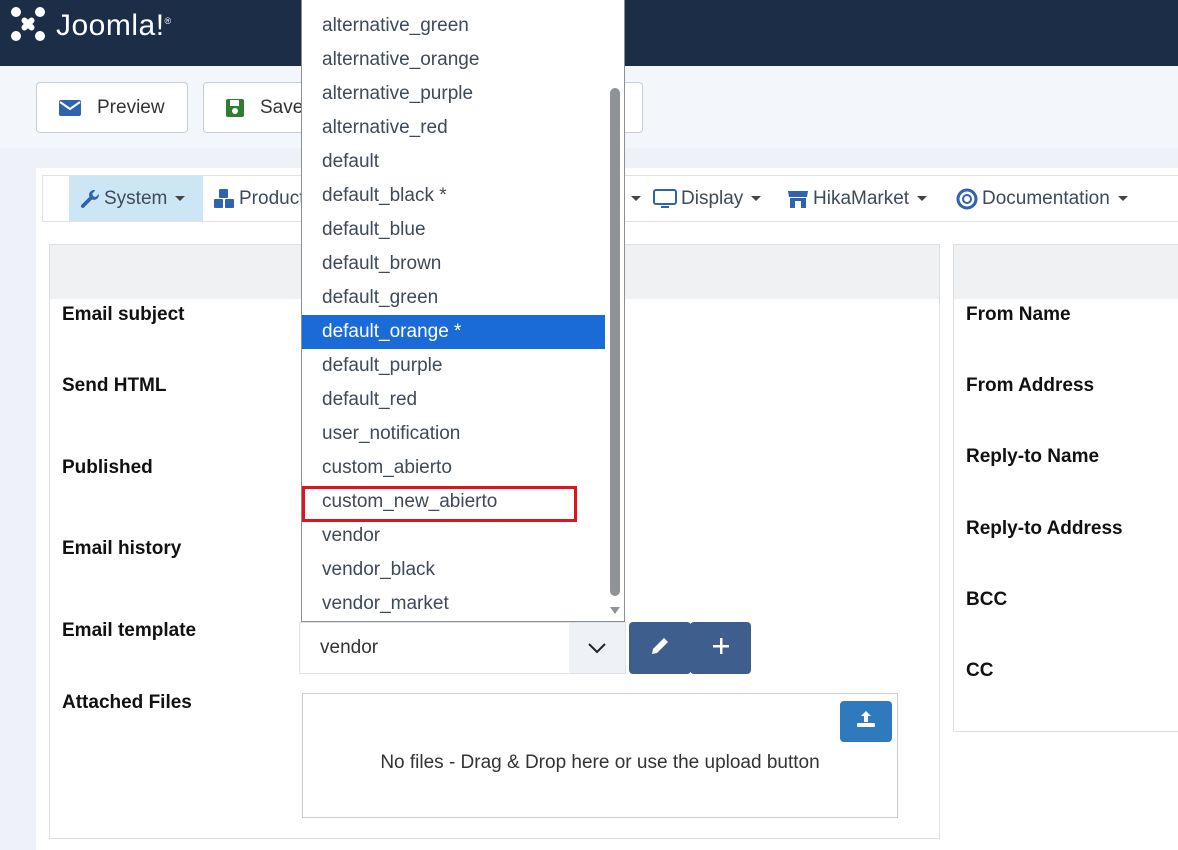 This screenshot has height=850, width=1178. I want to click on reply-to-name-label: Reply-to Name, so click(1033, 456).